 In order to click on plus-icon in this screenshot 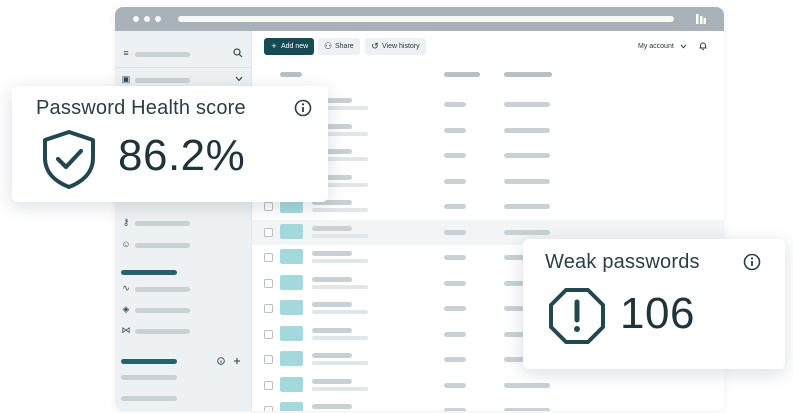, I will do `click(237, 361)`.